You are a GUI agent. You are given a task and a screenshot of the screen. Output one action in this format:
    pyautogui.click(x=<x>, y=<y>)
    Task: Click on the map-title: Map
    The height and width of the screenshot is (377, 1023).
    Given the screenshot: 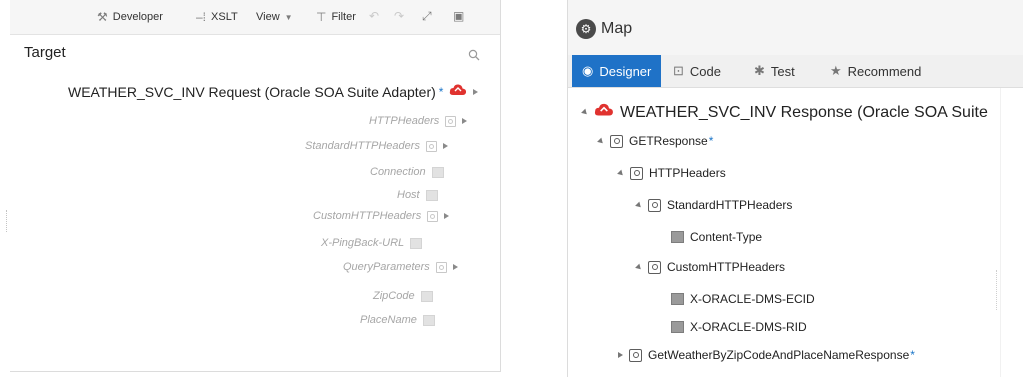 What is the action you would take?
    pyautogui.click(x=617, y=28)
    